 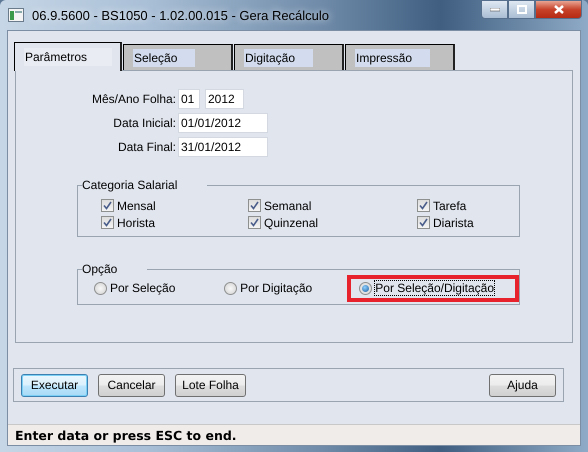 I want to click on checkbox: Tarefa, so click(x=468, y=205).